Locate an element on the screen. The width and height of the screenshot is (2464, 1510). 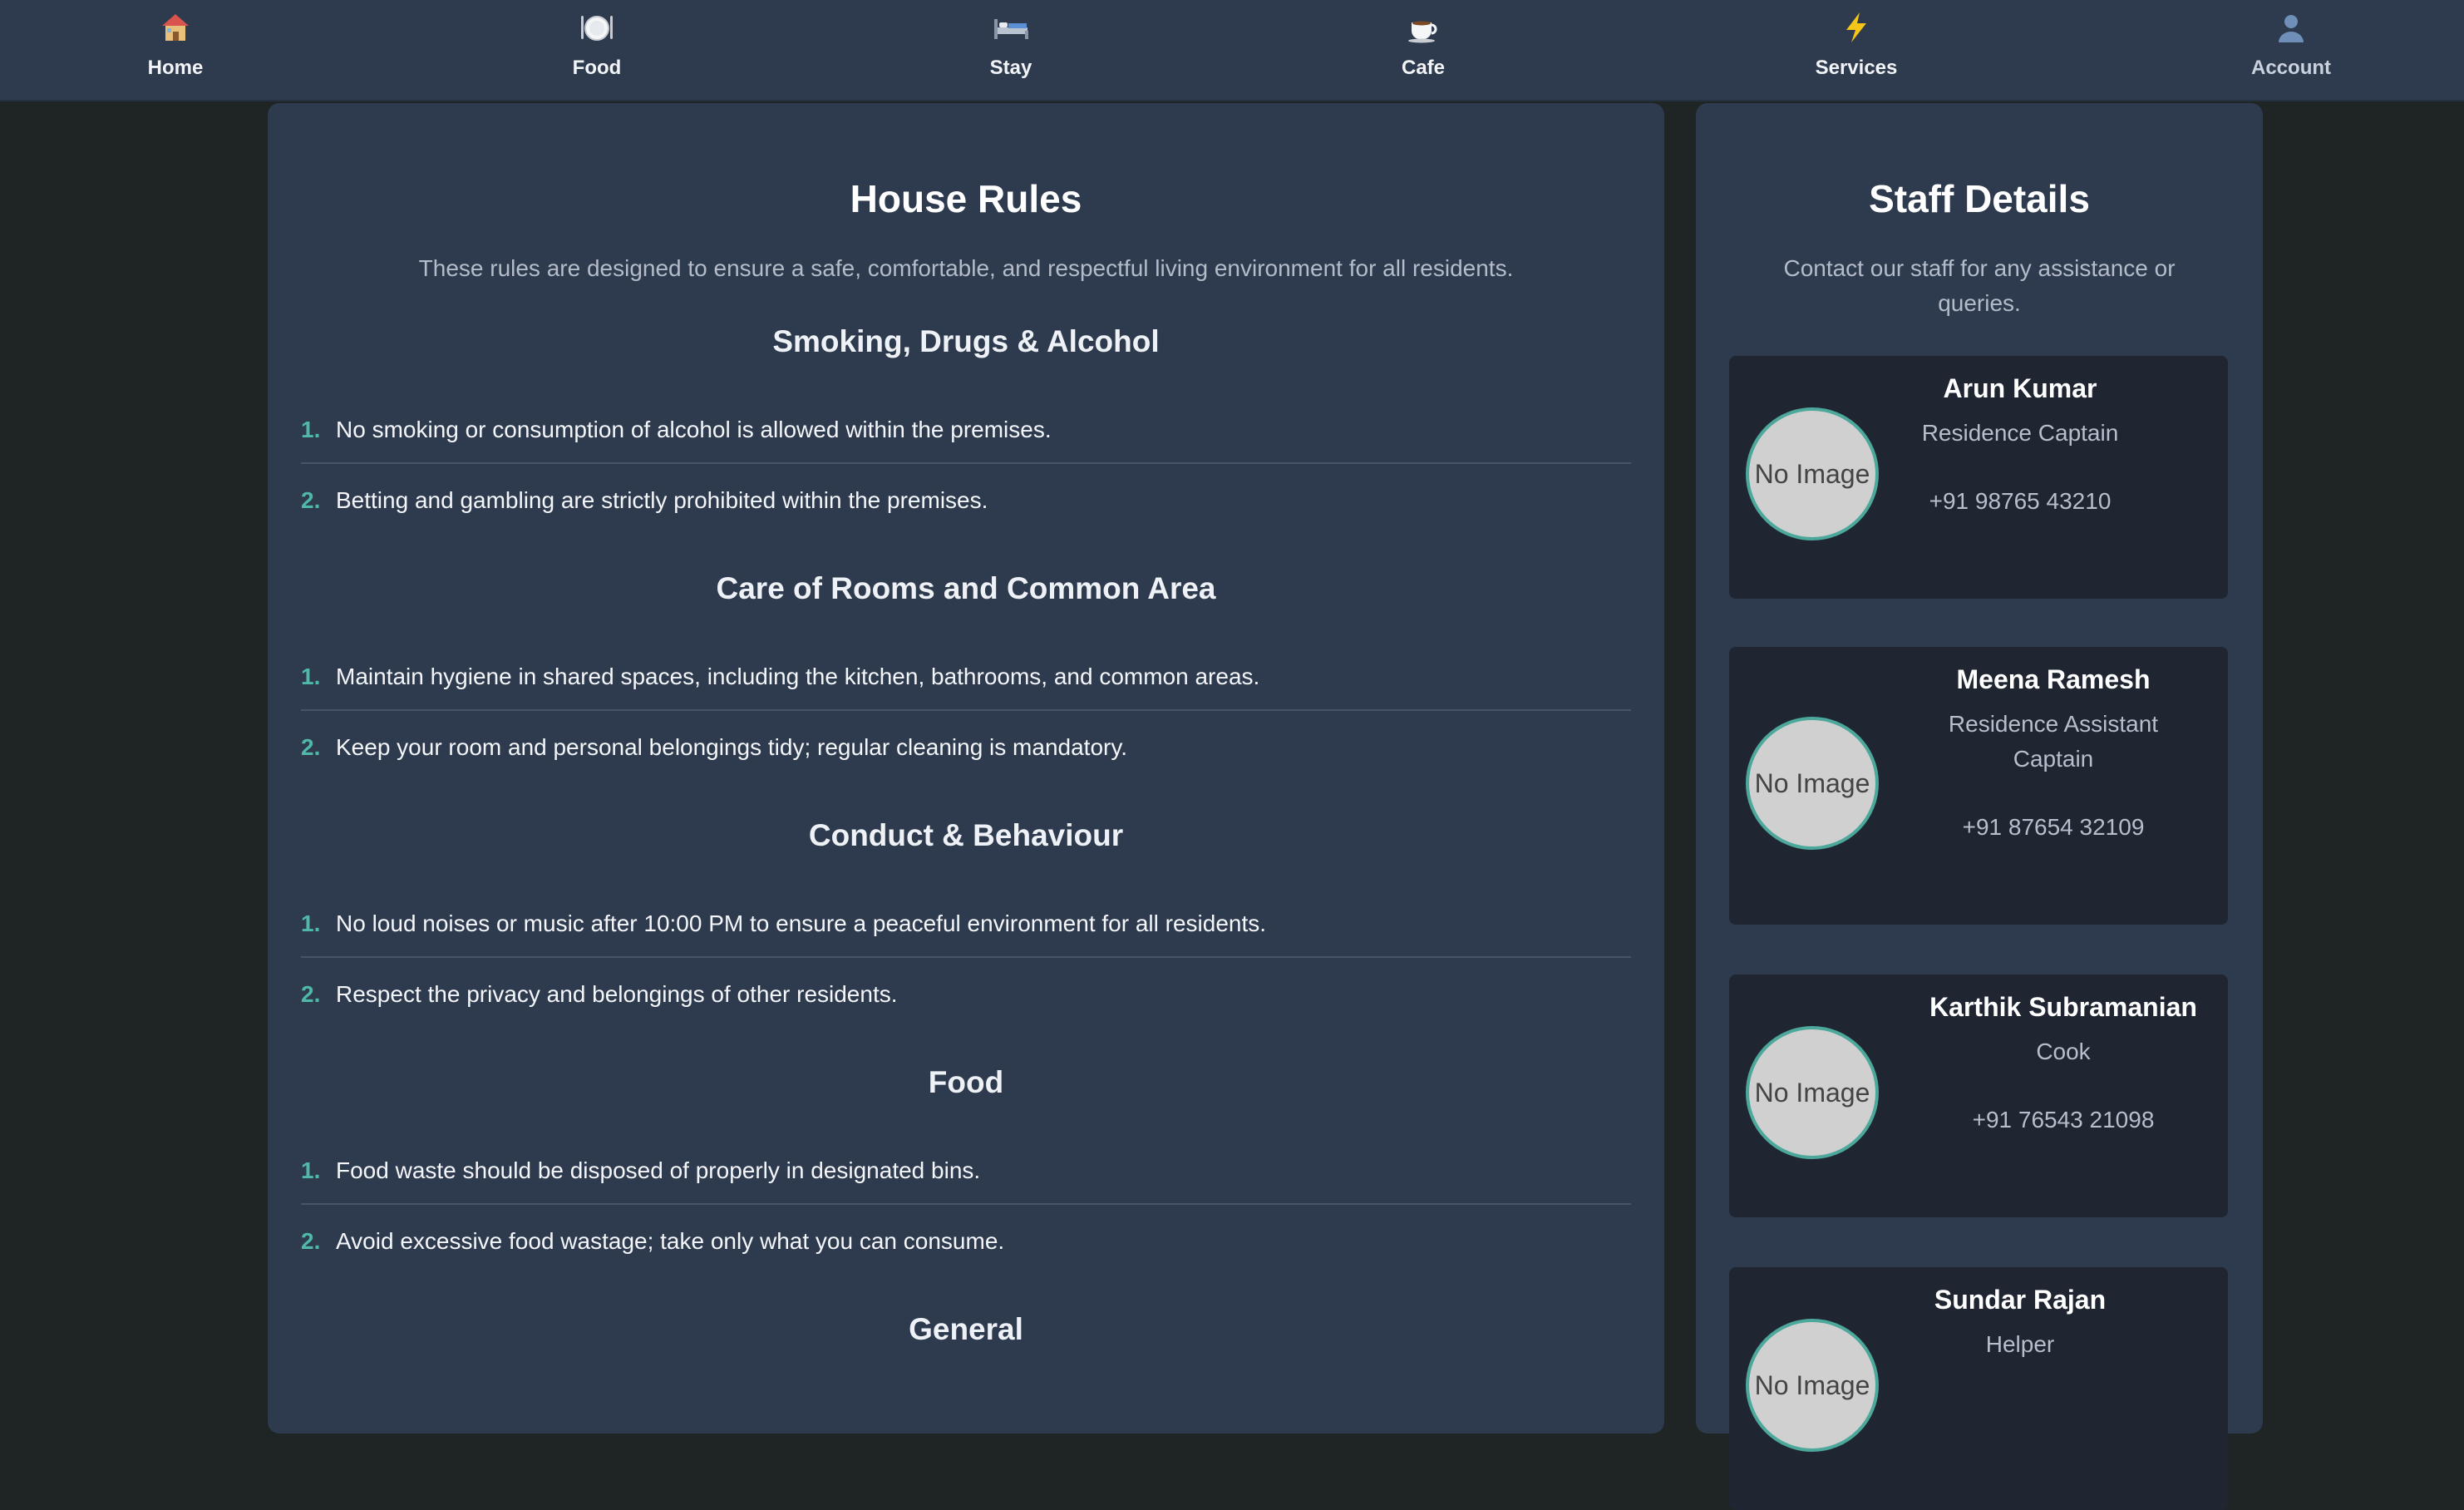
nav-account: Account is located at coordinates (2291, 49).